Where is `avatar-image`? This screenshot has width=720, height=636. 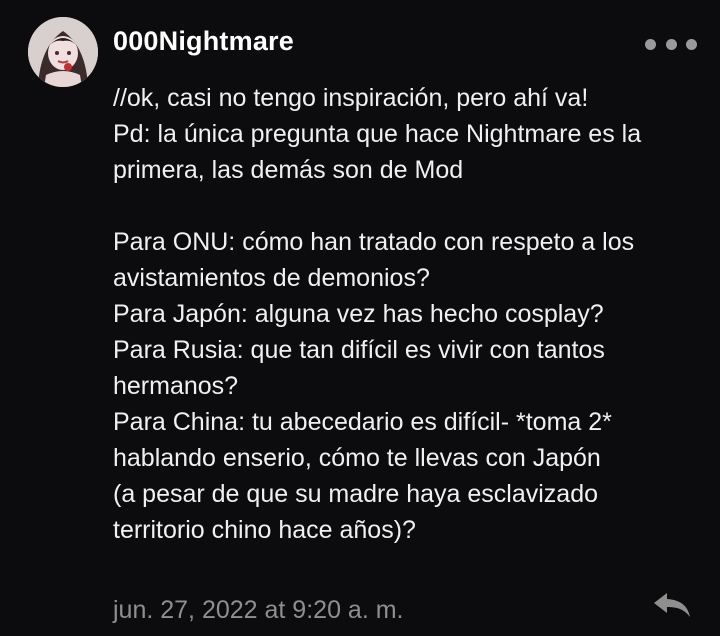 avatar-image is located at coordinates (63, 52).